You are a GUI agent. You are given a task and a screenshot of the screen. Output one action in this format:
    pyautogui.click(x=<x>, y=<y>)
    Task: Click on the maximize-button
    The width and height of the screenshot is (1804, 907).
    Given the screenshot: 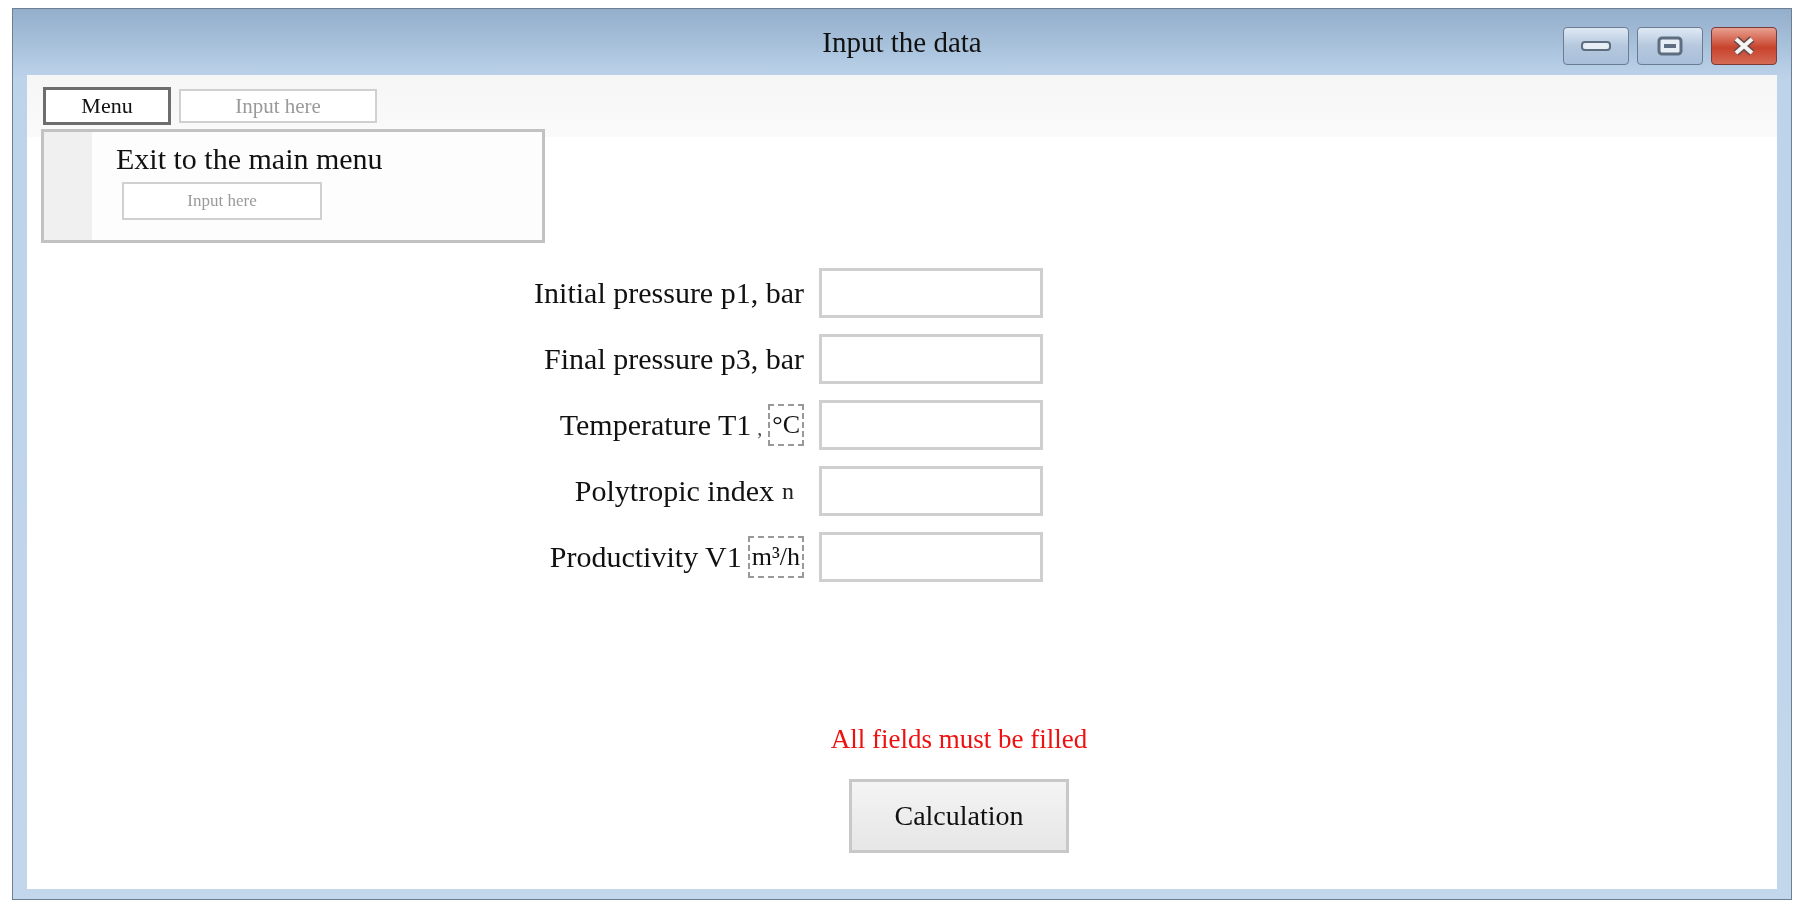 What is the action you would take?
    pyautogui.click(x=1670, y=46)
    